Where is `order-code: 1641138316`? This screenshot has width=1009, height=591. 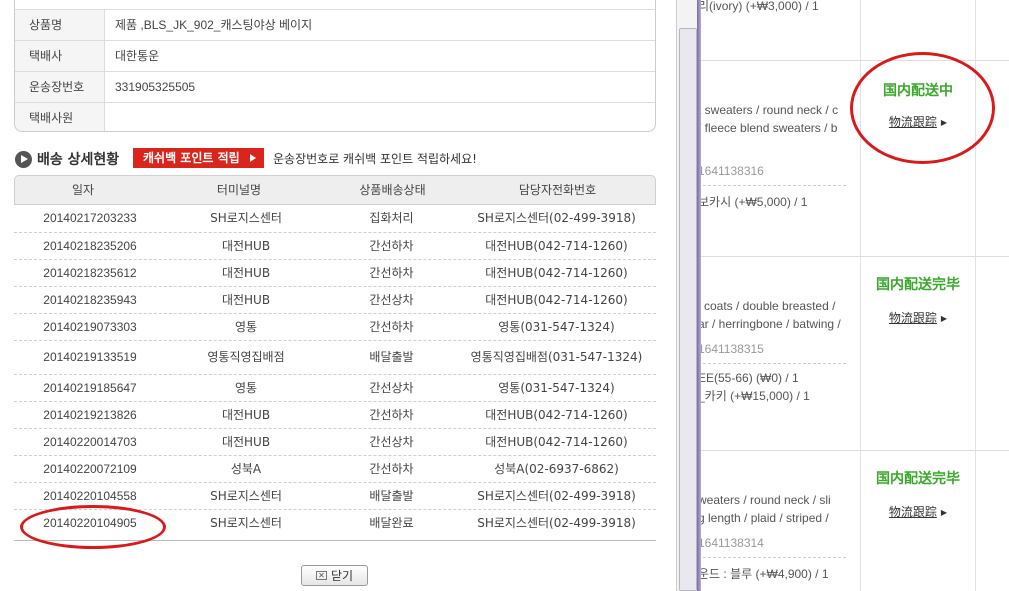
order-code: 1641138316 is located at coordinates (731, 171).